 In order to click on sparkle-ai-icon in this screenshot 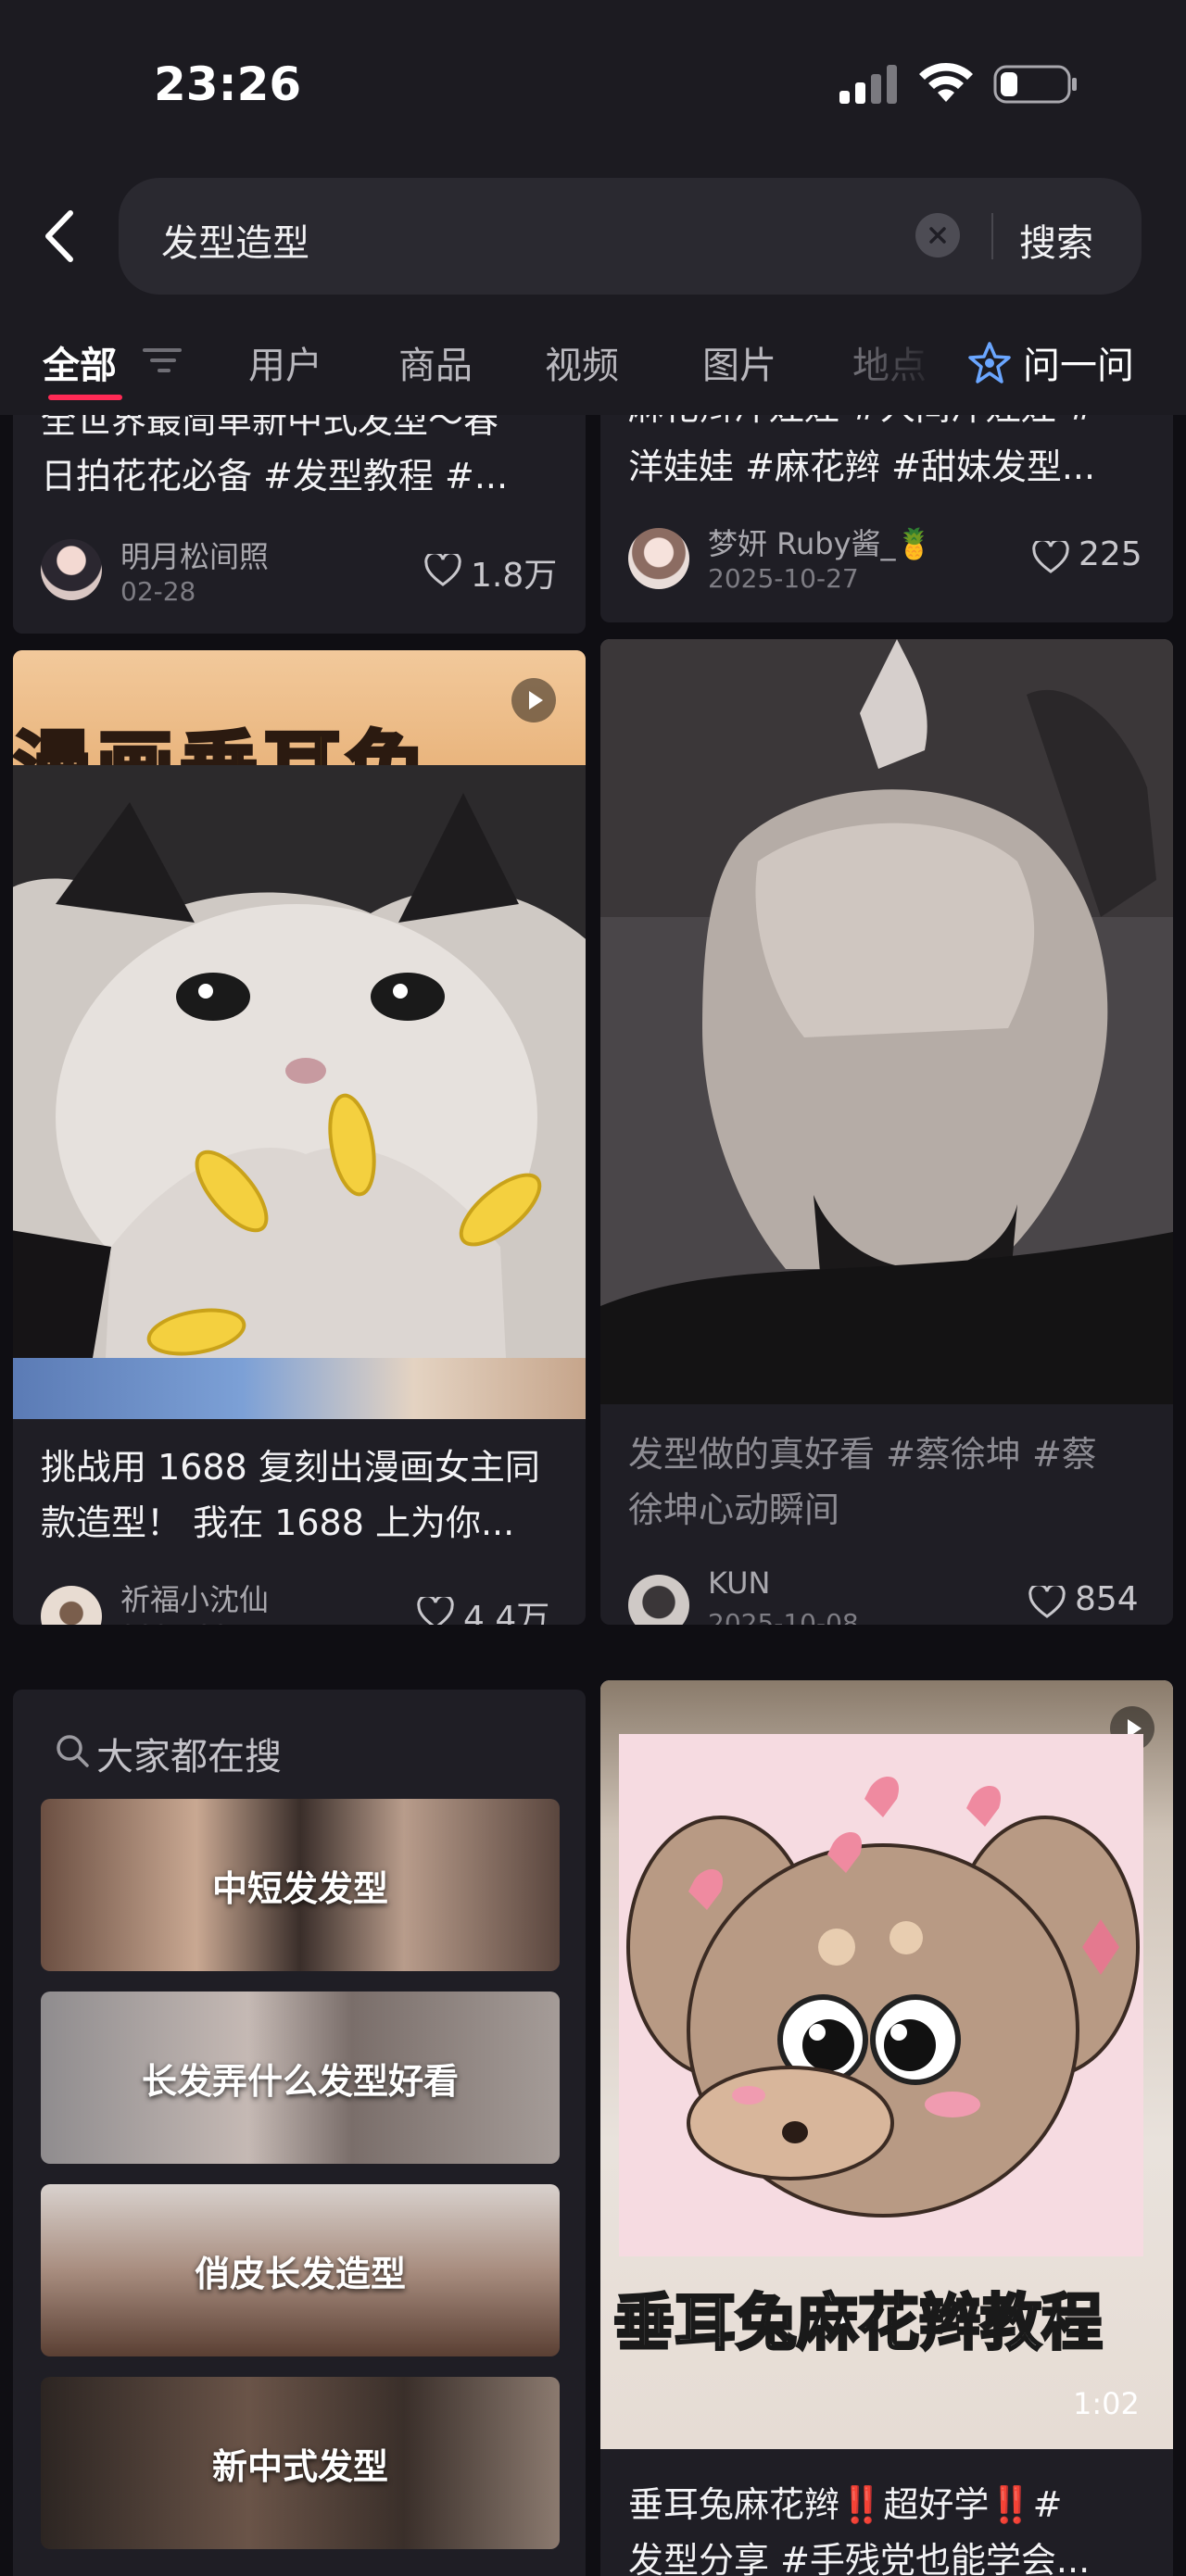, I will do `click(989, 362)`.